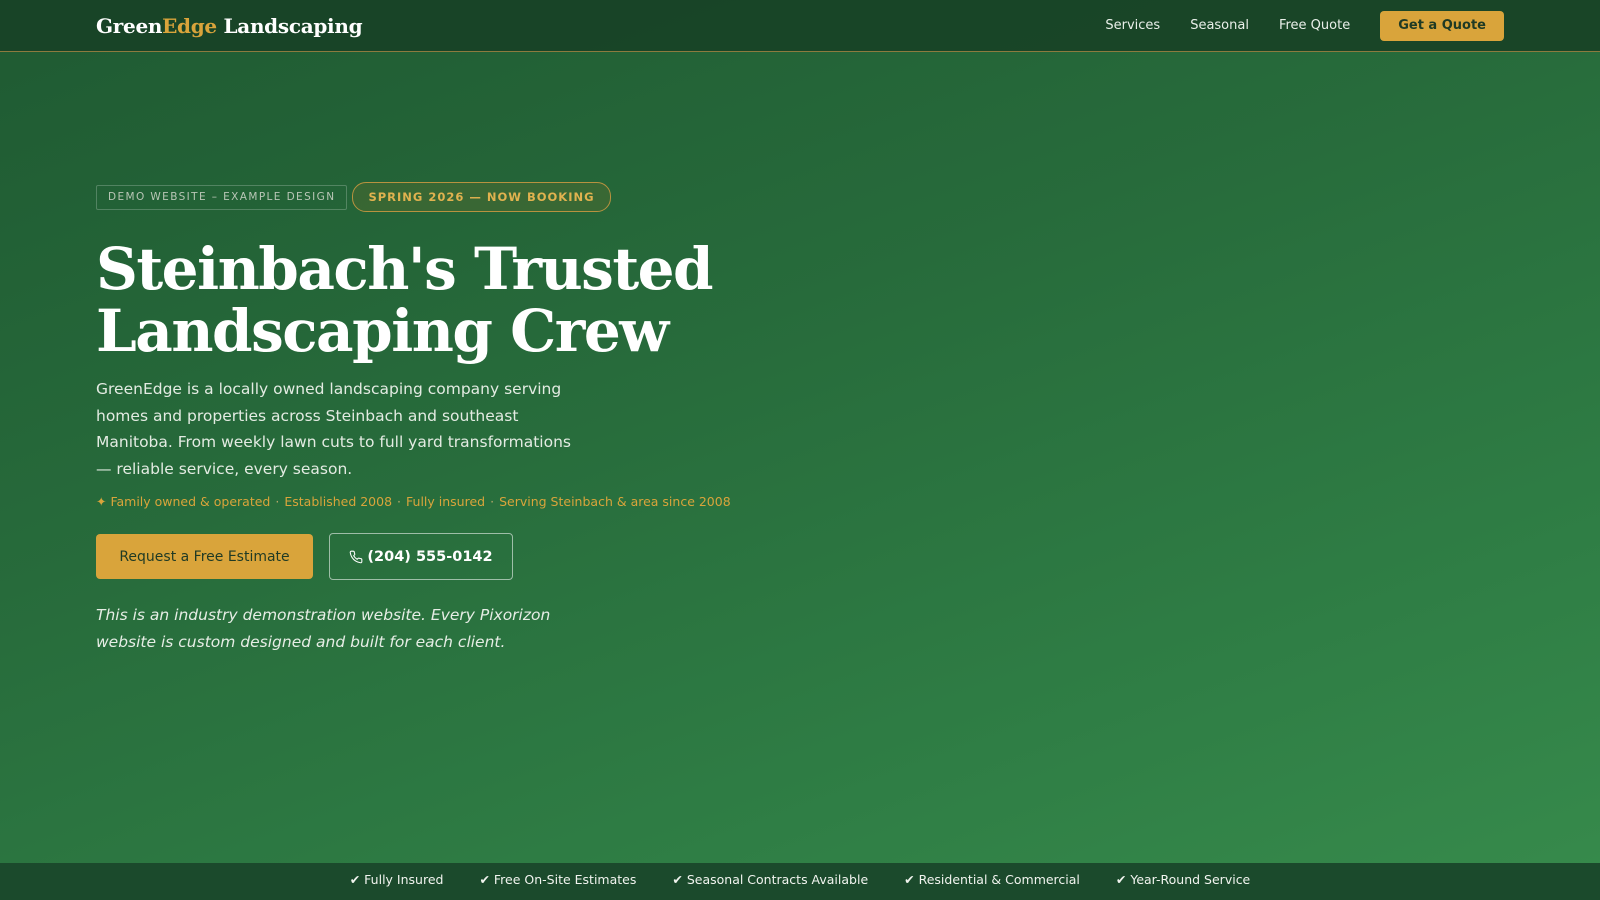 Image resolution: width=1600 pixels, height=900 pixels. I want to click on nav-links: Services Seasonal Free Quote Get a Quote, so click(1304, 25).